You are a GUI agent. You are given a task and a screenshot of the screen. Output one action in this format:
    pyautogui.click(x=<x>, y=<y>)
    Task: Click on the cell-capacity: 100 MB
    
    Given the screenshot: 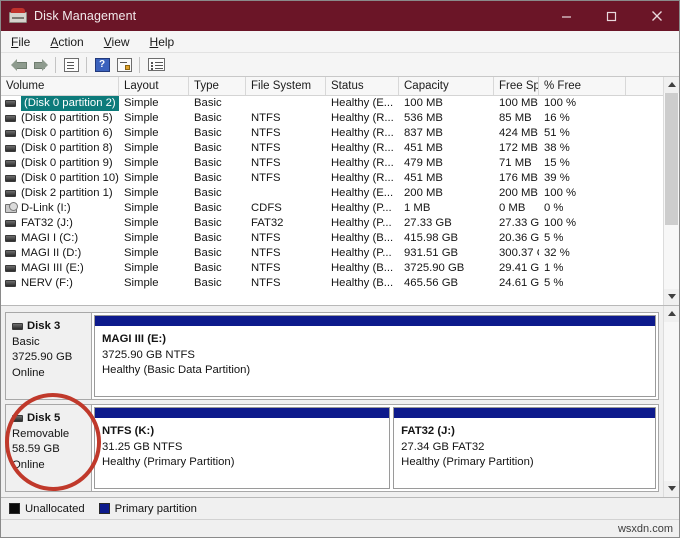 What is the action you would take?
    pyautogui.click(x=423, y=103)
    